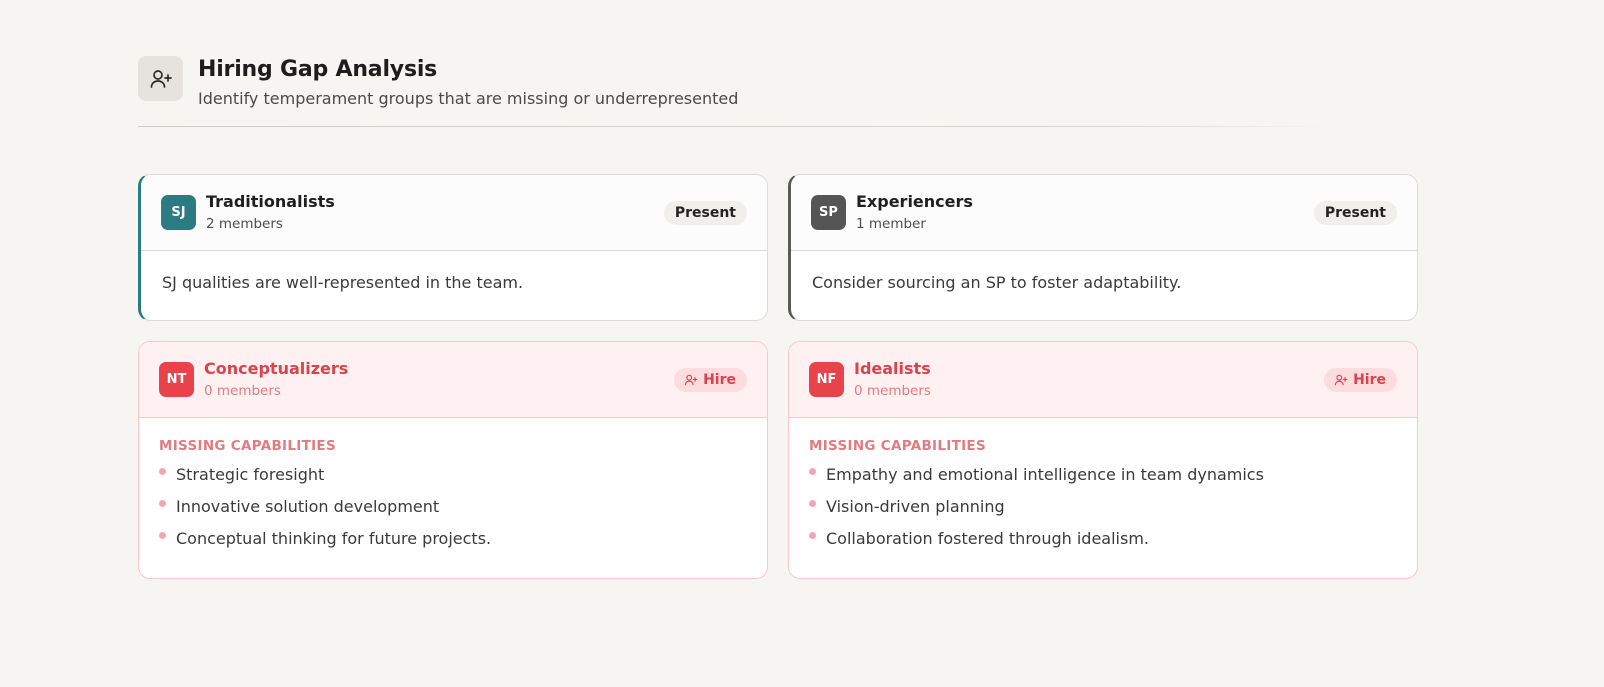 The width and height of the screenshot is (1604, 687). What do you see at coordinates (453, 475) in the screenshot?
I see `list-item: Strategic foresight` at bounding box center [453, 475].